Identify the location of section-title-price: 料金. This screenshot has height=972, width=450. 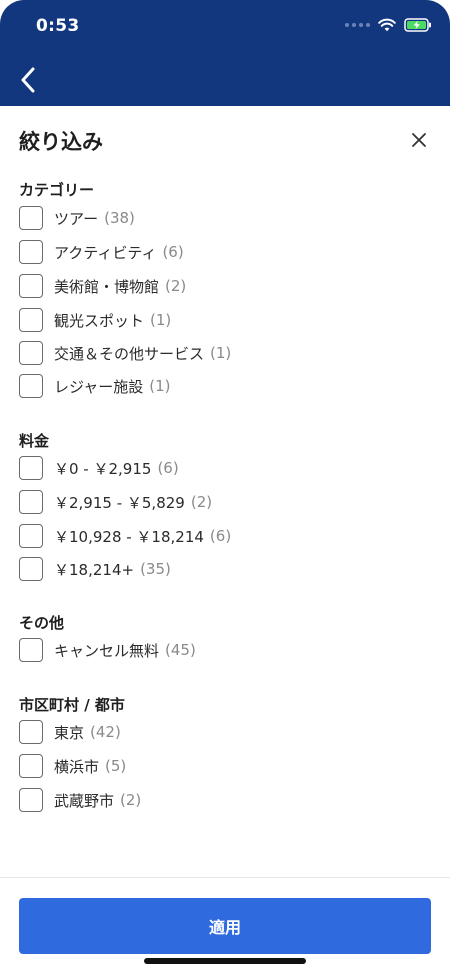
(34, 441).